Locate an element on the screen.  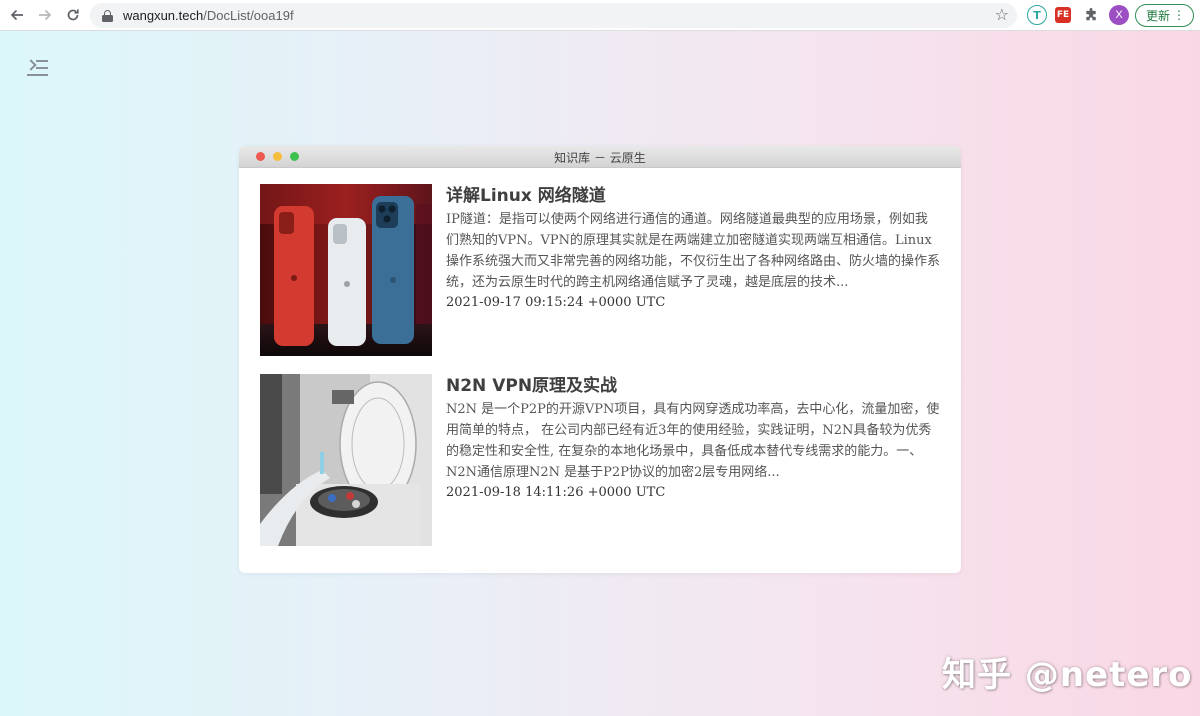
window-titlebar: 知识库 － 云原生 is located at coordinates (600, 157).